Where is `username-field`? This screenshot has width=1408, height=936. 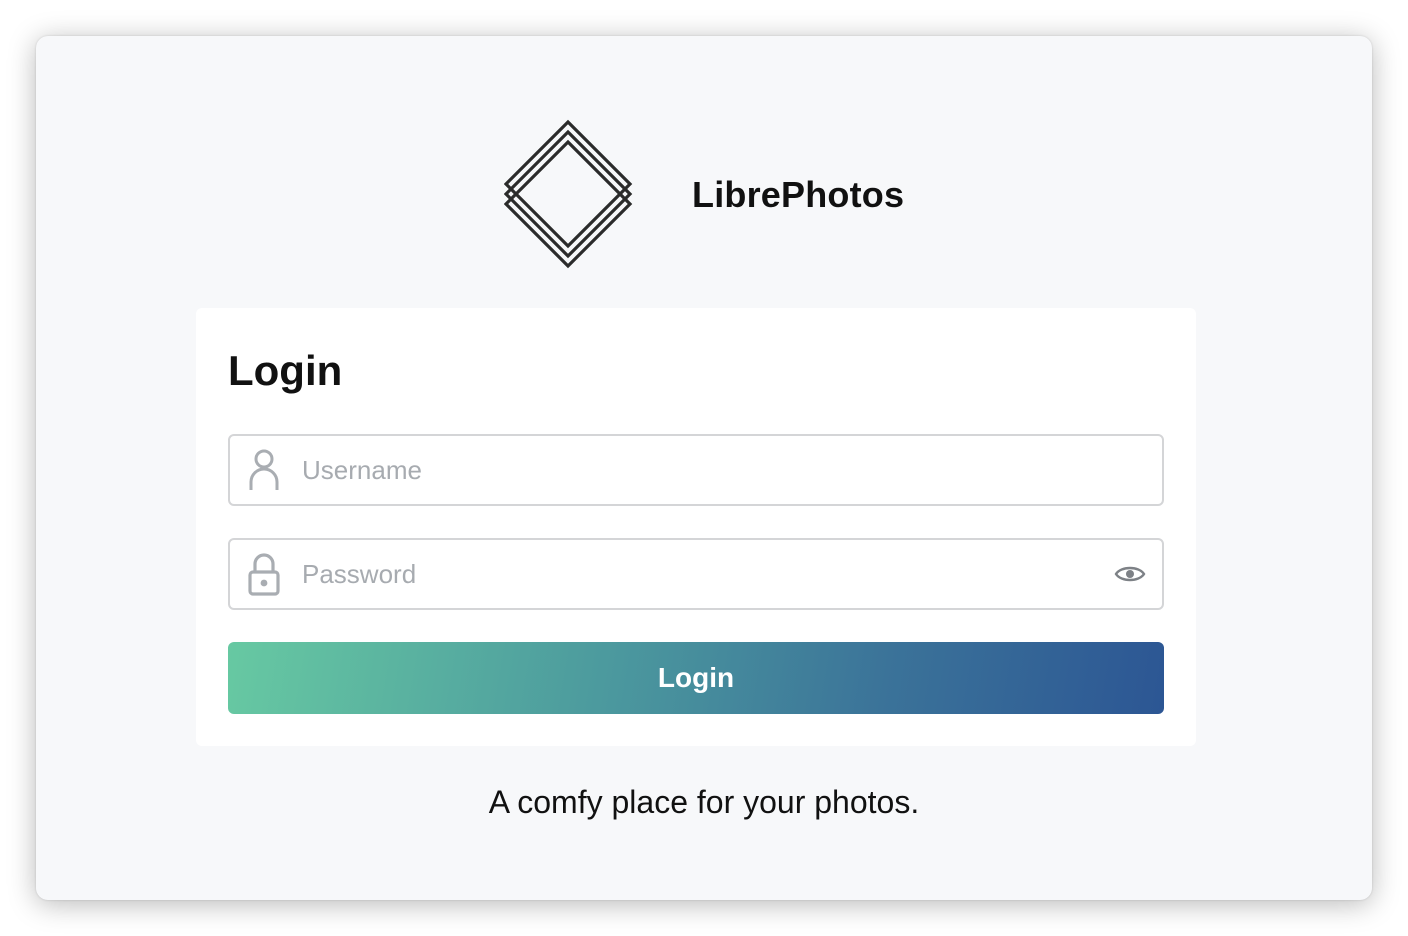 username-field is located at coordinates (696, 470).